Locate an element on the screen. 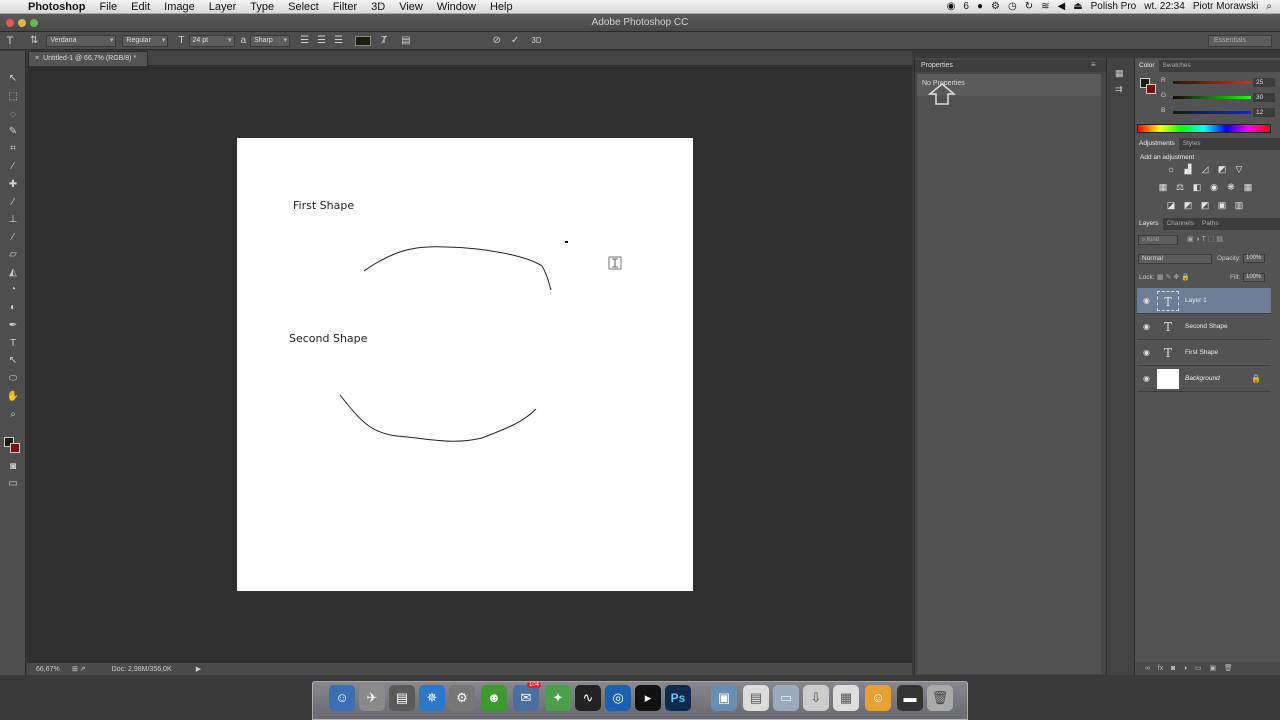 The image size is (1280, 720). opacity-input: 100% is located at coordinates (1254, 258).